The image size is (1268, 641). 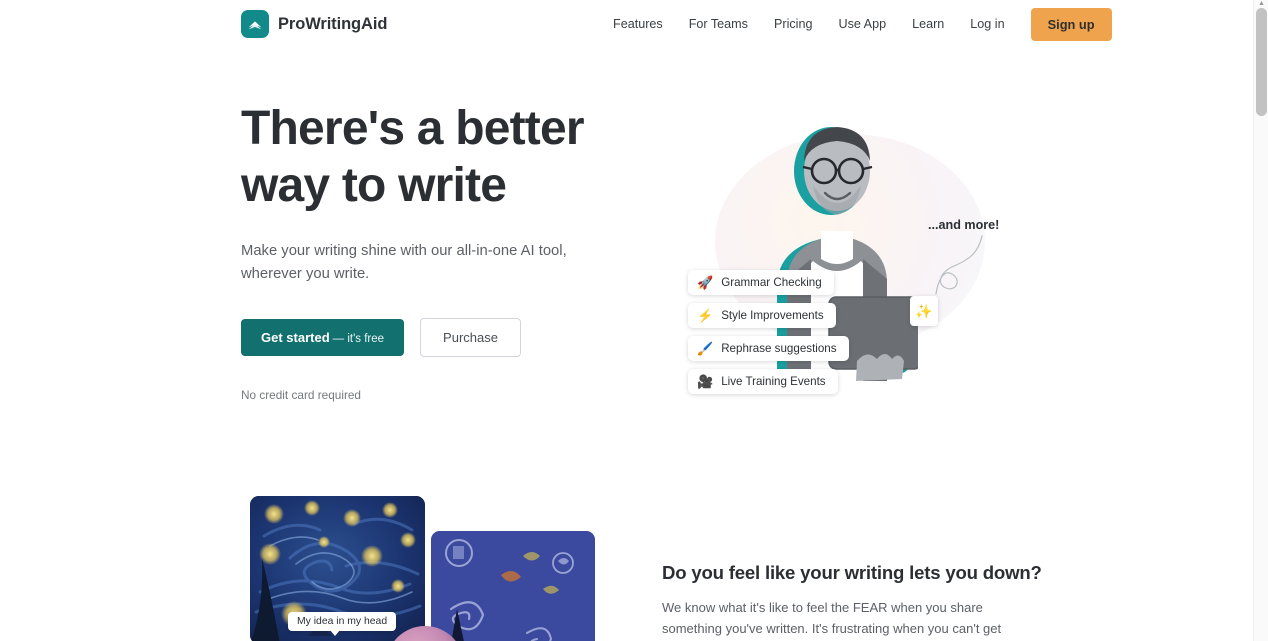 What do you see at coordinates (771, 282) in the screenshot?
I see `chip-label: Grammar Checking` at bounding box center [771, 282].